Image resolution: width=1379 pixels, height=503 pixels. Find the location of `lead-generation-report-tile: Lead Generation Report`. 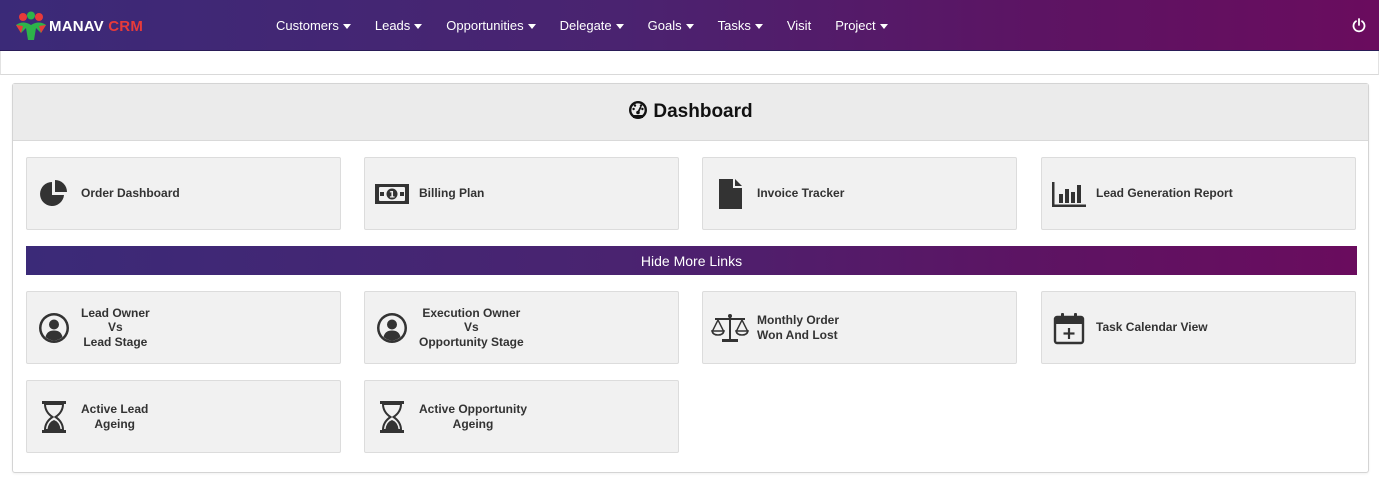

lead-generation-report-tile: Lead Generation Report is located at coordinates (1198, 193).